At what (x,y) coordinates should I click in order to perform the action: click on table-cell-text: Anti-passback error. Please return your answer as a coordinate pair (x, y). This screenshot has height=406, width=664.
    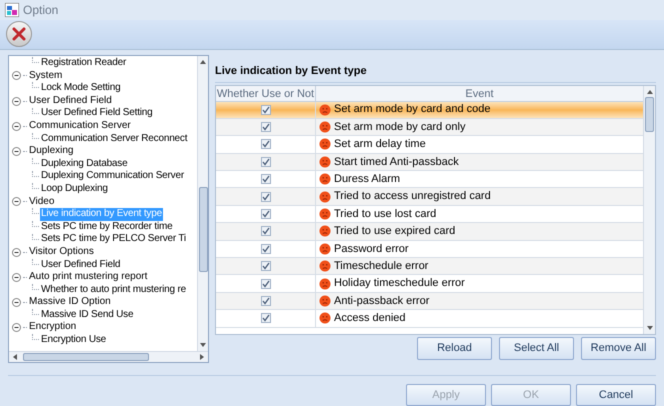
    Looking at the image, I should click on (382, 301).